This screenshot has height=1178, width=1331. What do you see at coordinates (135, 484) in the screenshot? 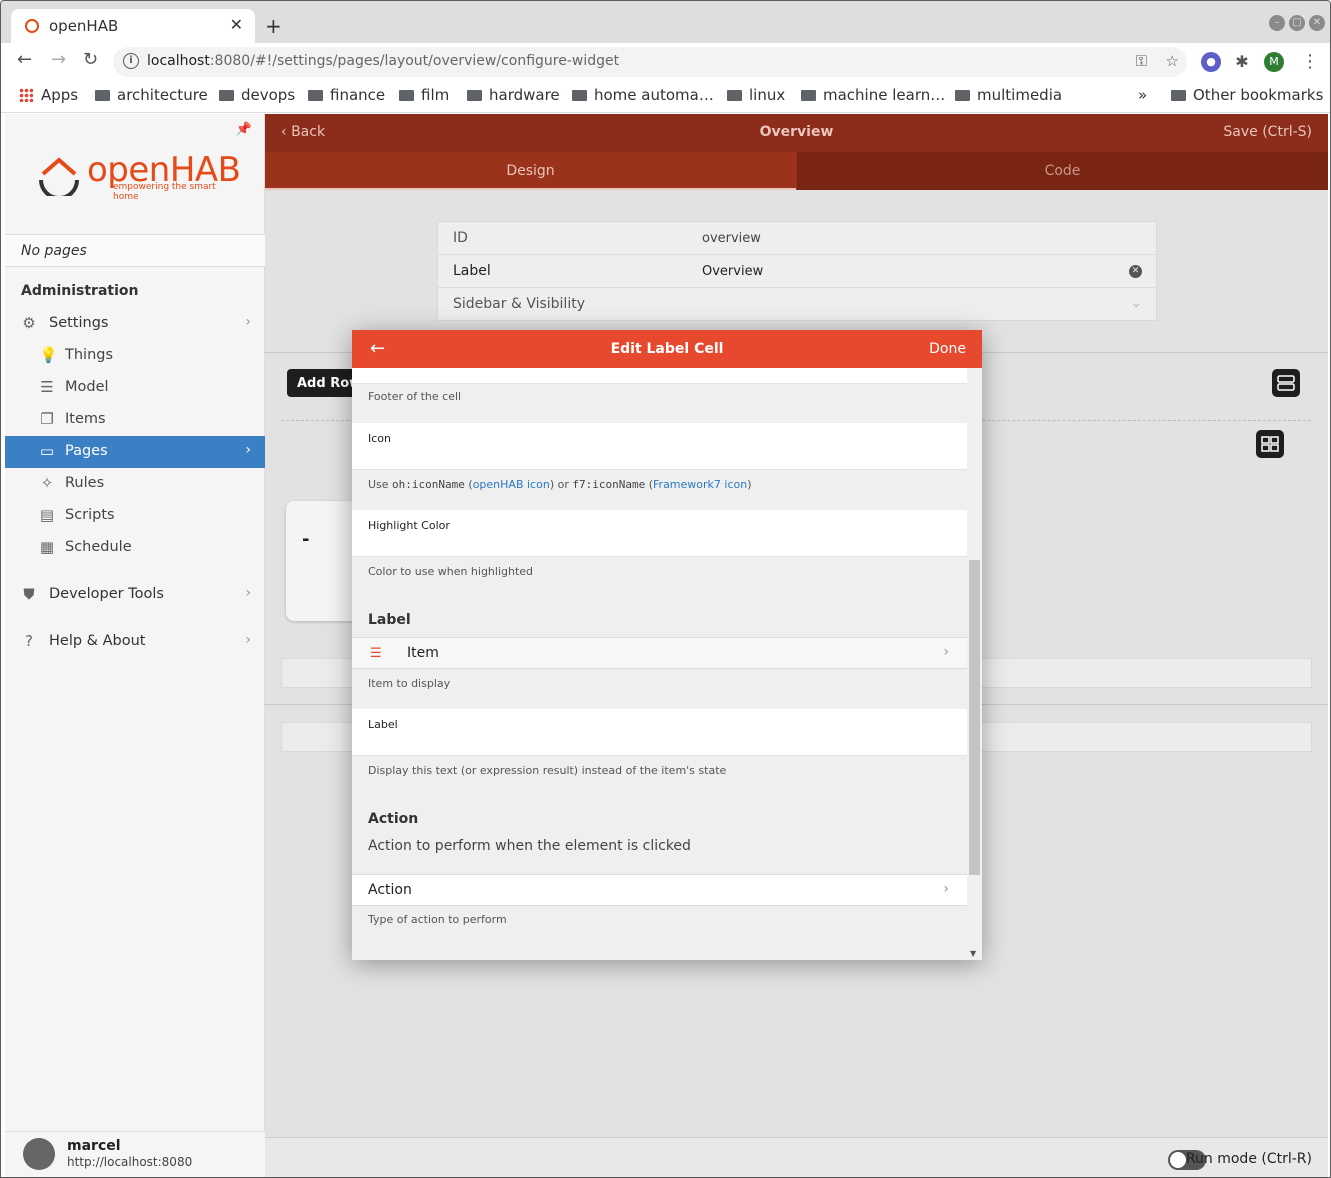
I see `sidebar-item-rules: ✧ Rules` at bounding box center [135, 484].